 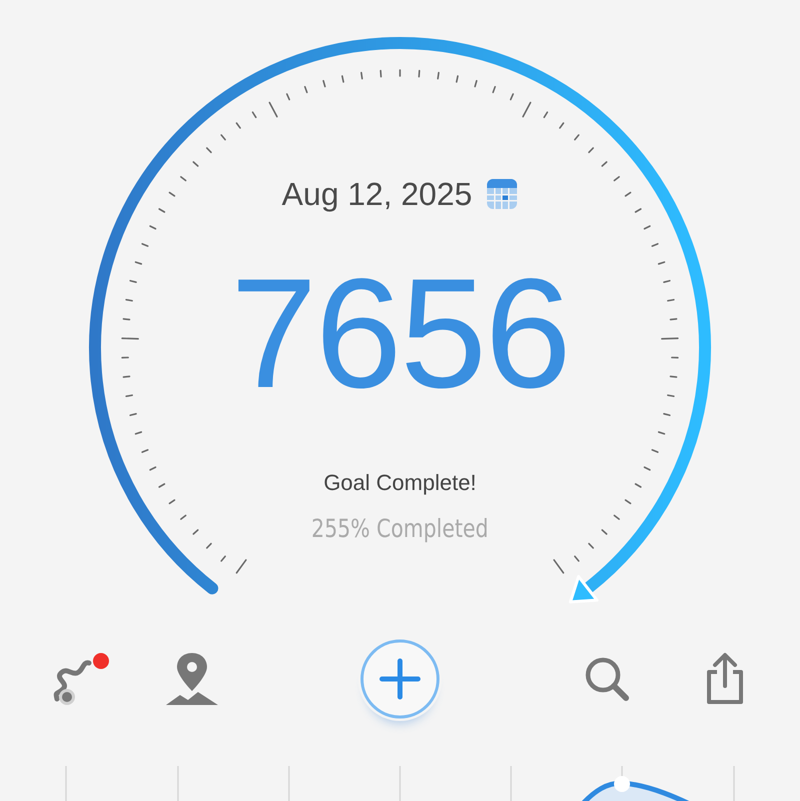 What do you see at coordinates (400, 334) in the screenshot?
I see `step-count: 7656` at bounding box center [400, 334].